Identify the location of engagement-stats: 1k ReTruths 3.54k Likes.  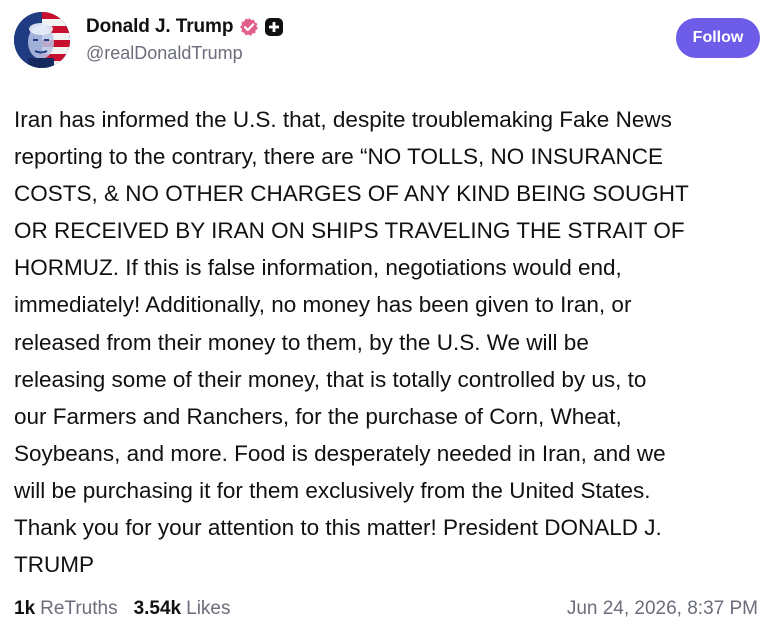
(130, 609).